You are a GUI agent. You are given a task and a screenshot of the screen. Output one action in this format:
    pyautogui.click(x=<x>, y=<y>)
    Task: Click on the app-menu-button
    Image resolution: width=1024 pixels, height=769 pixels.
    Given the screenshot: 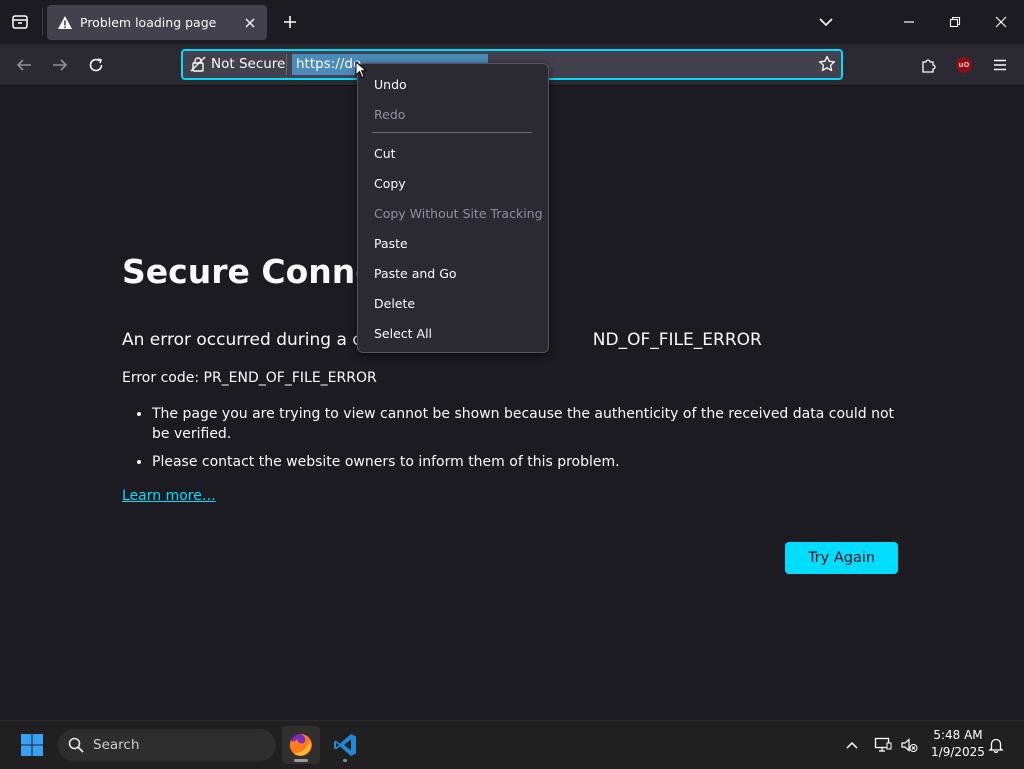 What is the action you would take?
    pyautogui.click(x=1000, y=65)
    